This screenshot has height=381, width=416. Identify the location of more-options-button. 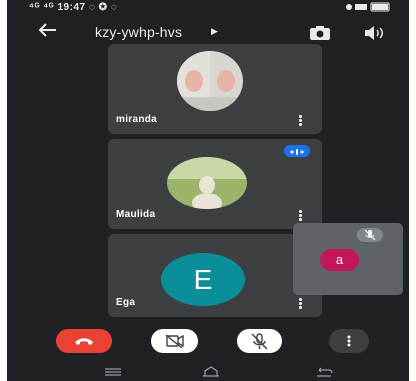
(349, 341).